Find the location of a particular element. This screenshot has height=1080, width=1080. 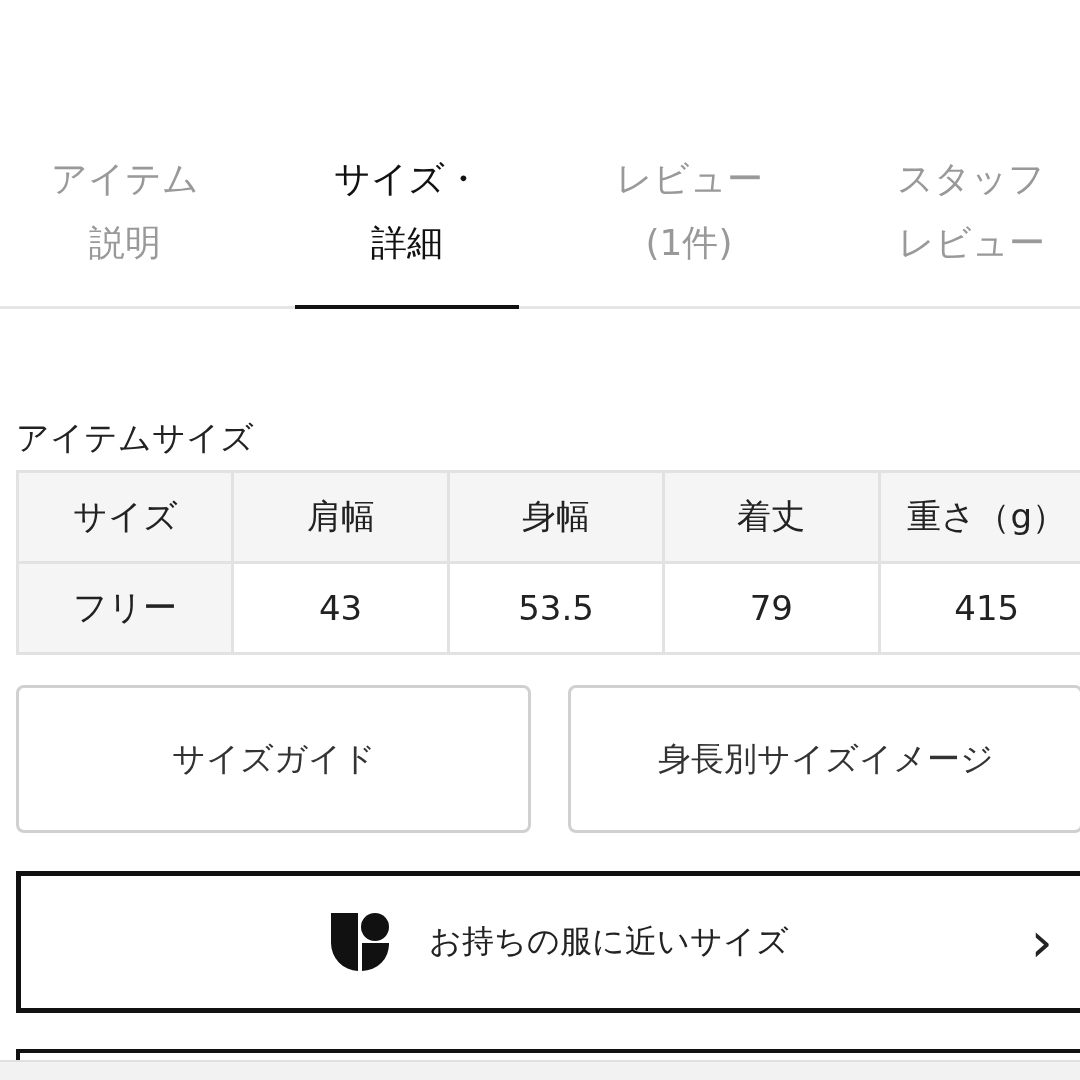

similar-size-button: お持ちの服に近いサイズ › is located at coordinates (548, 942).